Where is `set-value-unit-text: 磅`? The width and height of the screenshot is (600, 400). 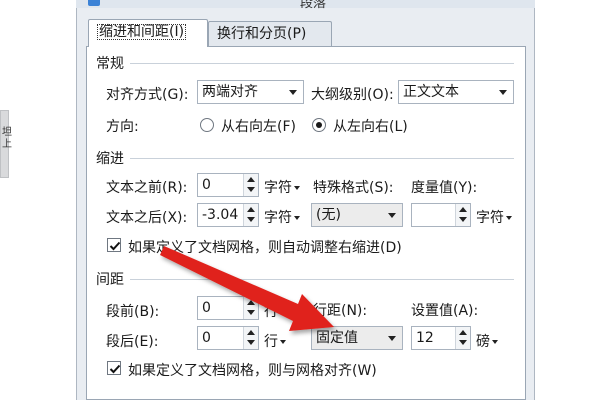 set-value-unit-text: 磅 is located at coordinates (483, 342).